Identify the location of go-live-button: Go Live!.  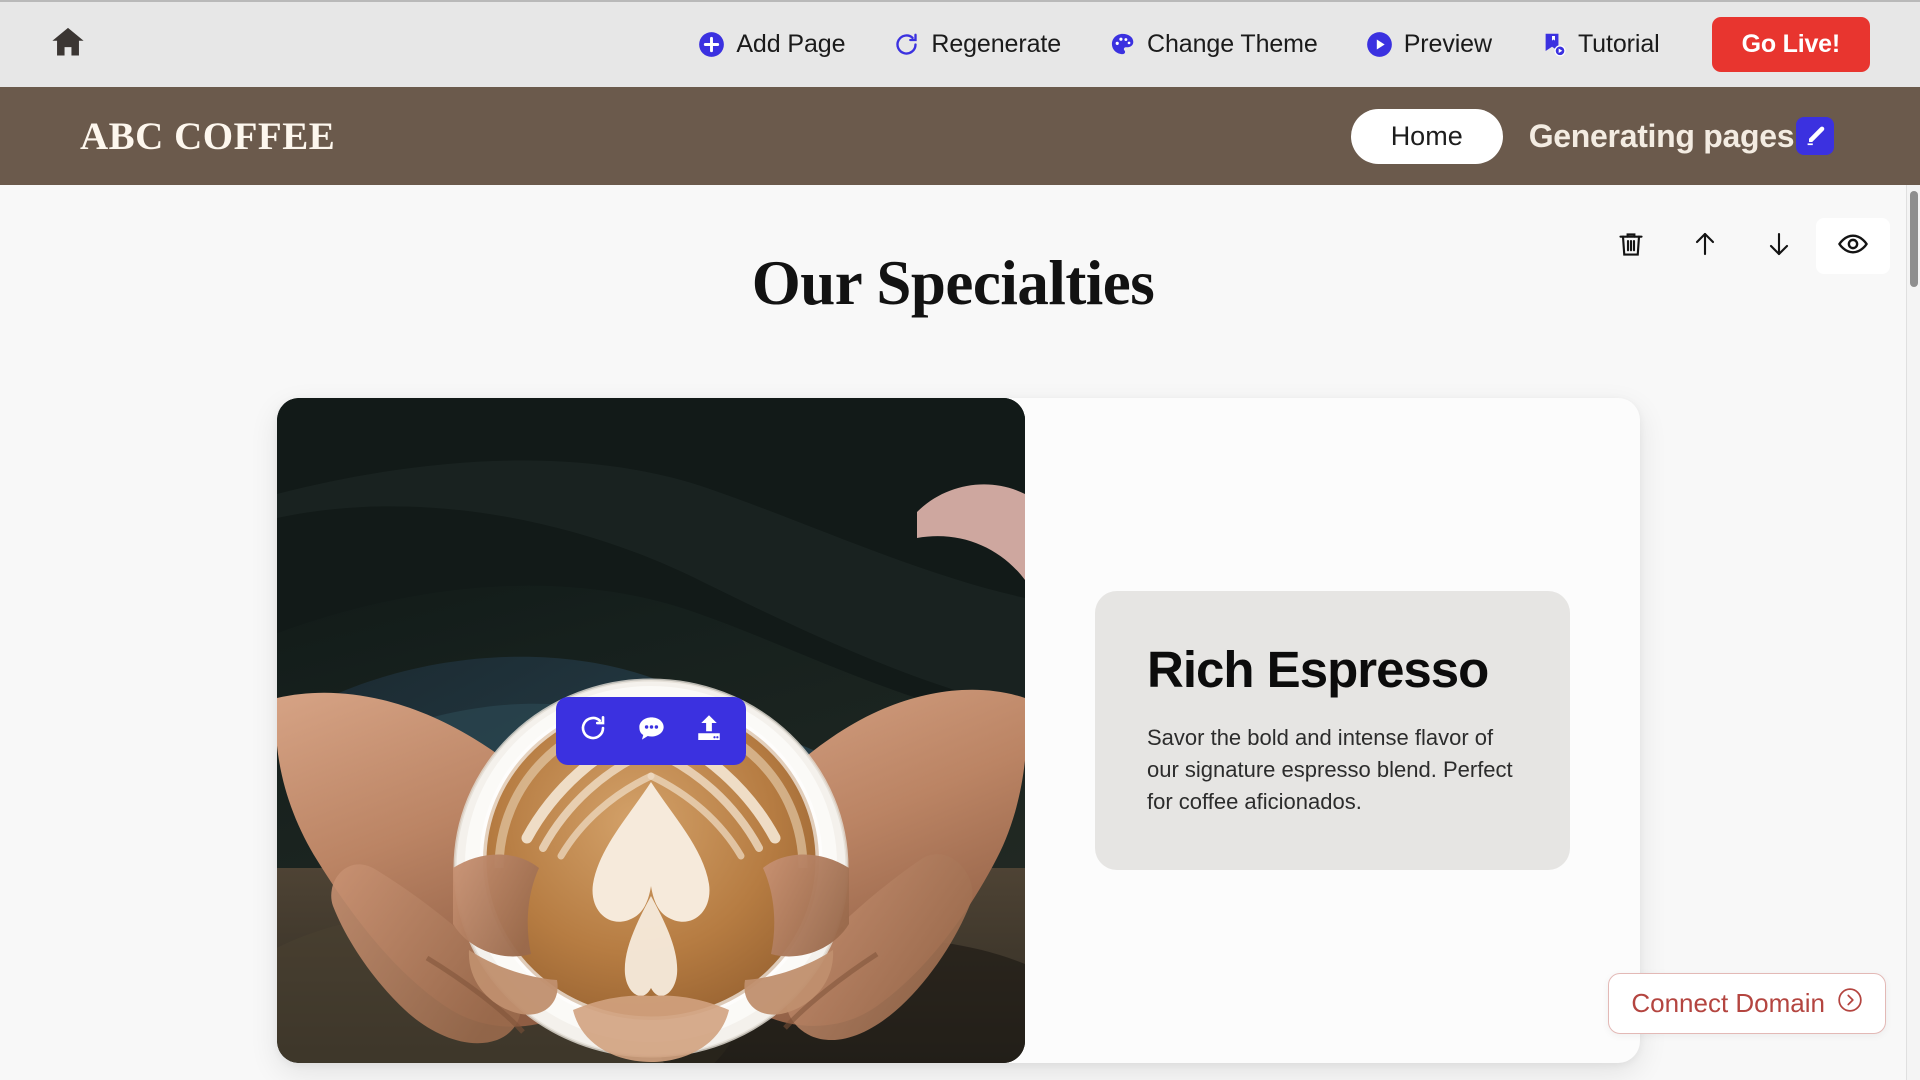
(1790, 44).